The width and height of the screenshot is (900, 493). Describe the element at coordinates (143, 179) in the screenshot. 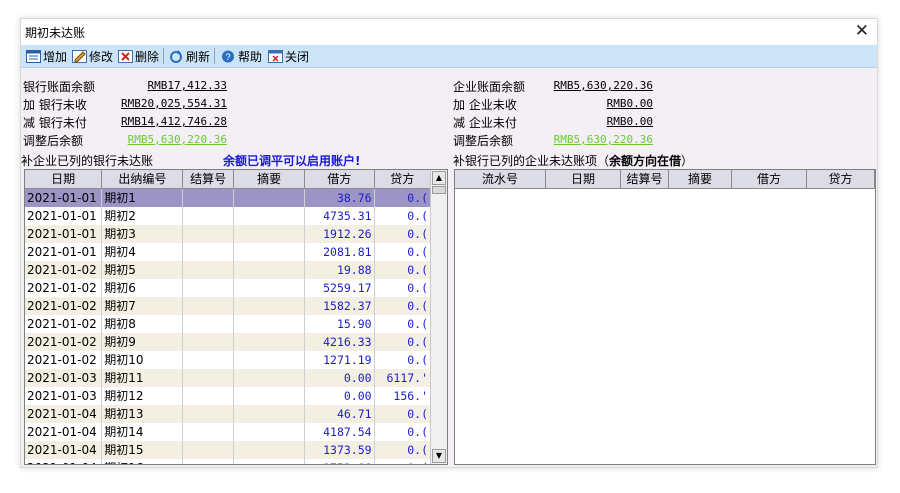

I see `left-grid-col-header: 出纳编号` at that location.